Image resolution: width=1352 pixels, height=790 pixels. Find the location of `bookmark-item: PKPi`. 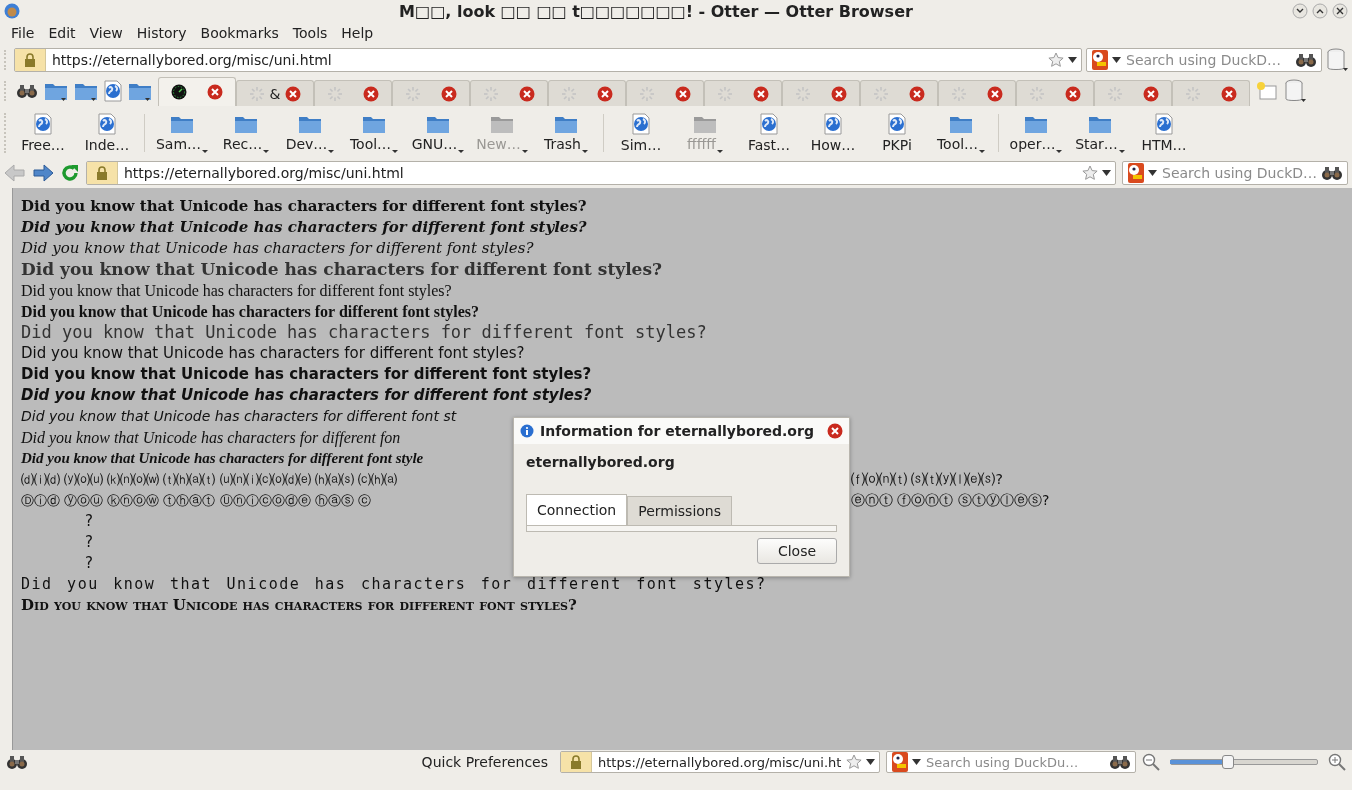

bookmark-item: PKPi is located at coordinates (897, 133).